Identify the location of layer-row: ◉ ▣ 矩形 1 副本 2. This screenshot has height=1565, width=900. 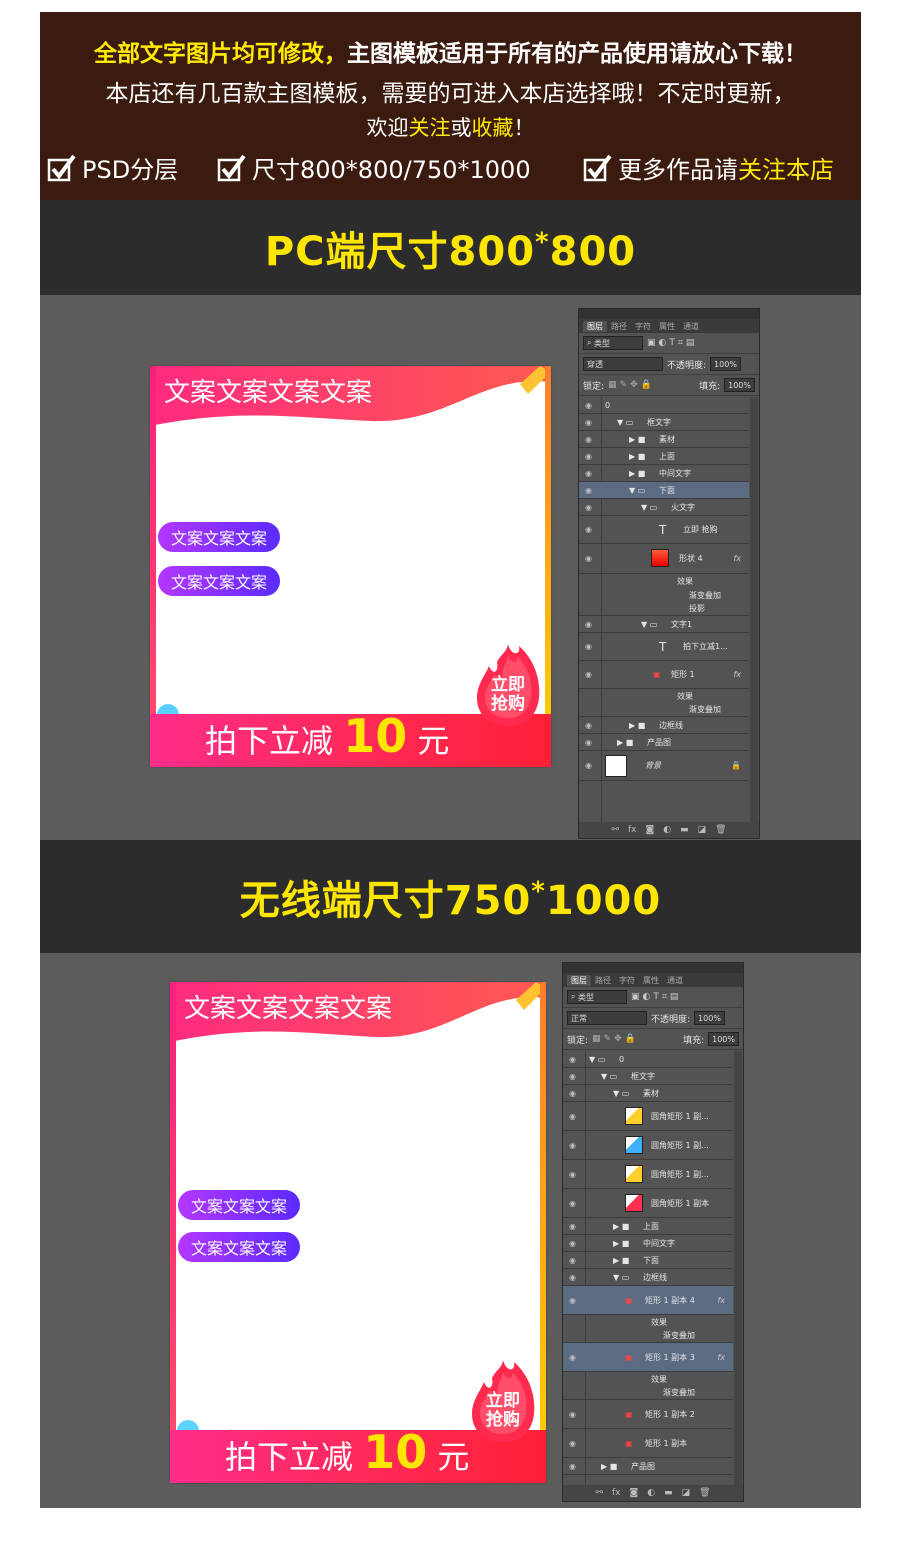
(648, 1414).